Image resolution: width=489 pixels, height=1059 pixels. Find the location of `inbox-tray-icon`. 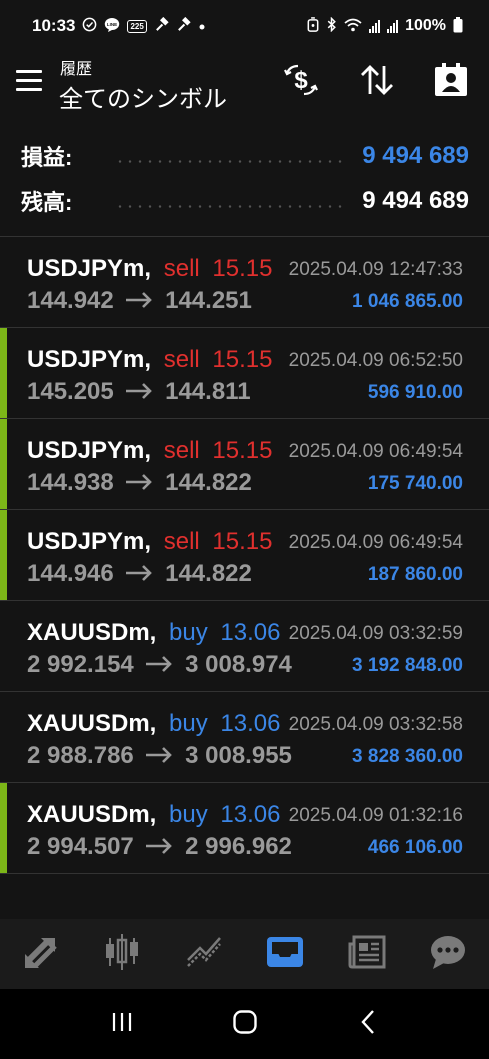

inbox-tray-icon is located at coordinates (285, 954).